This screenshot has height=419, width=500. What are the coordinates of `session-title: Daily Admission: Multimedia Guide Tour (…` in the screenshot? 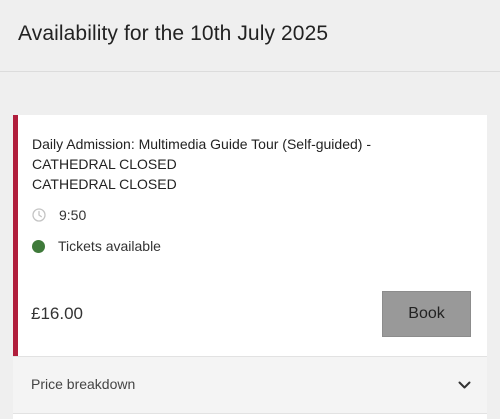 It's located at (252, 164).